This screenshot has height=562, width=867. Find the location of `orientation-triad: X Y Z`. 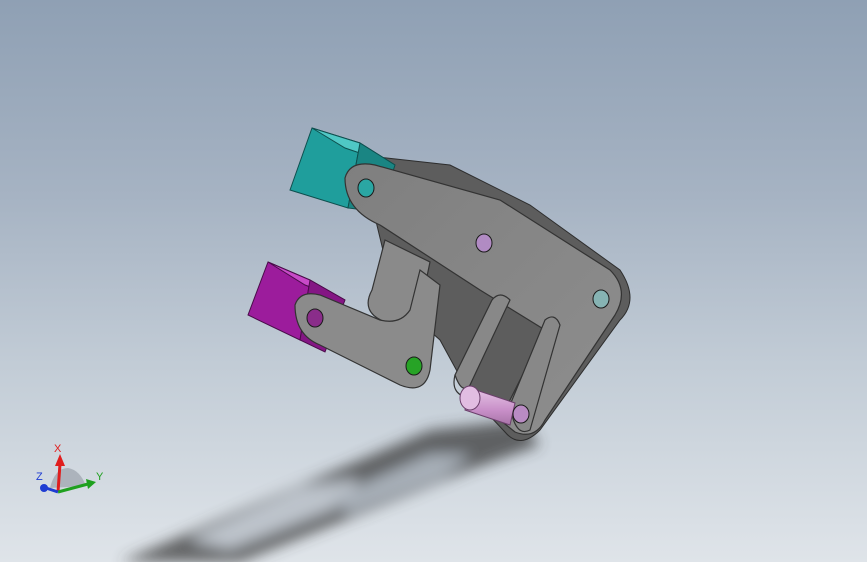

orientation-triad: X Y Z is located at coordinates (70, 475).